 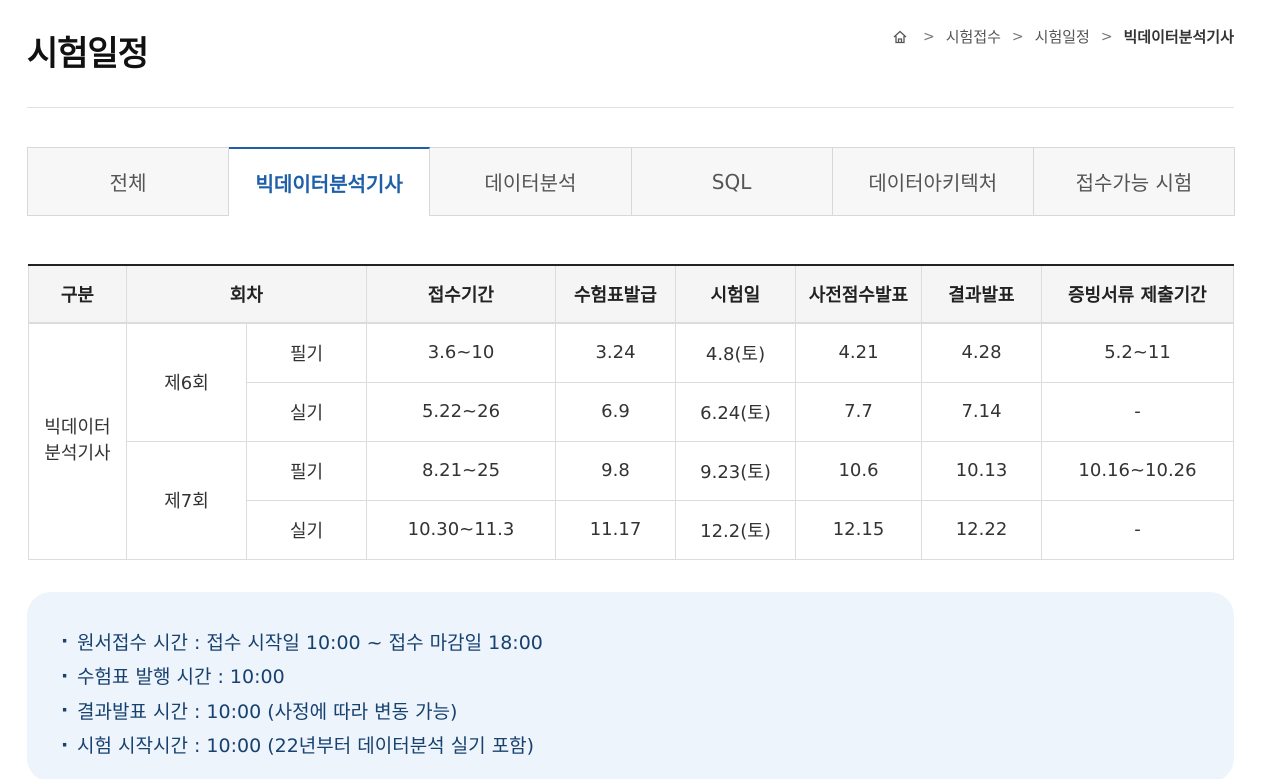 I want to click on exam-date-cell: 6.24(토), so click(x=735, y=411).